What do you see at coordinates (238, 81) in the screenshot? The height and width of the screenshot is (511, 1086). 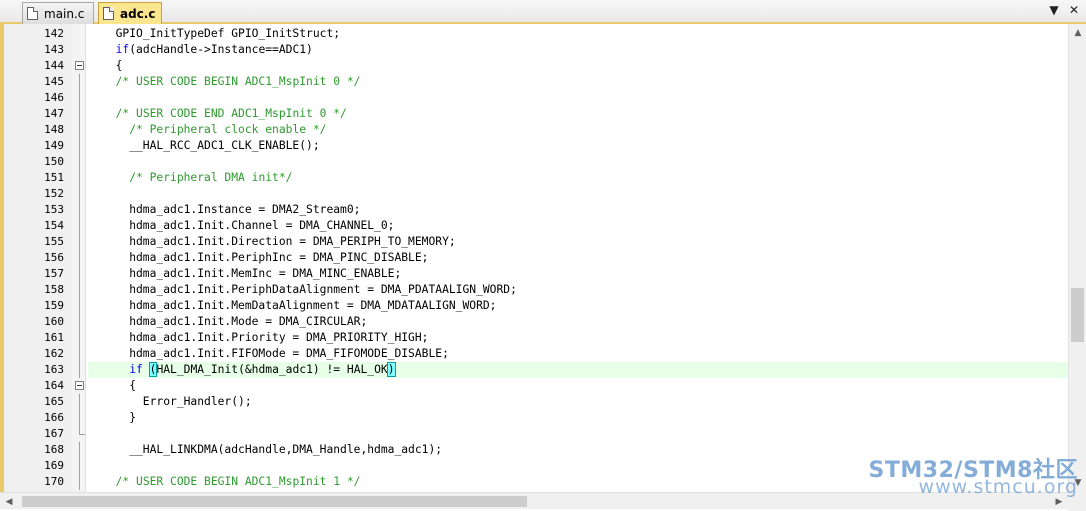 I see `comment-token: /* USER CODE BEGIN ADC1_MspInit 0 */` at bounding box center [238, 81].